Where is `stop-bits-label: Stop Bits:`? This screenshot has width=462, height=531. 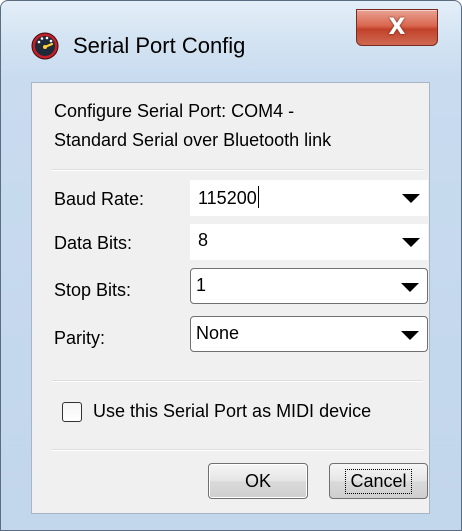 stop-bits-label: Stop Bits: is located at coordinates (93, 290).